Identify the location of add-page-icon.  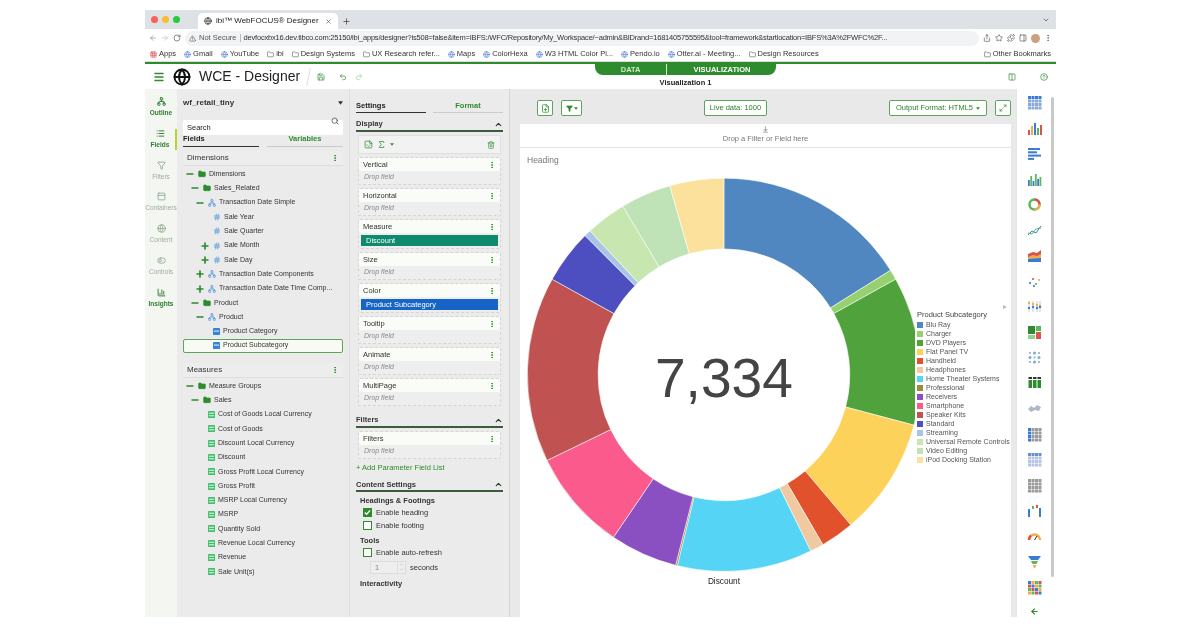
(545, 108).